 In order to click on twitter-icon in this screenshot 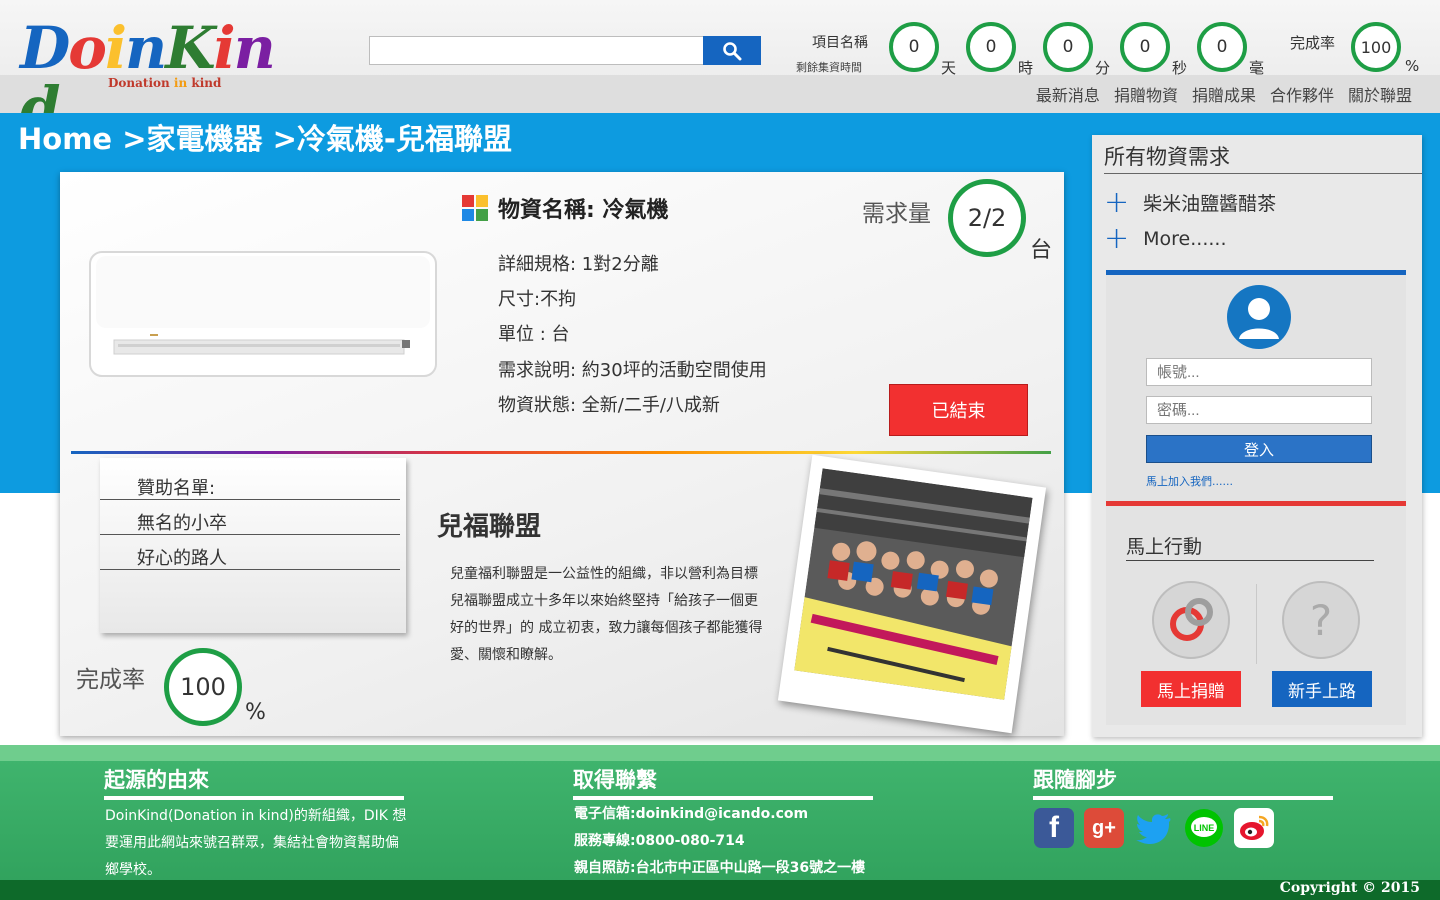, I will do `click(1154, 828)`.